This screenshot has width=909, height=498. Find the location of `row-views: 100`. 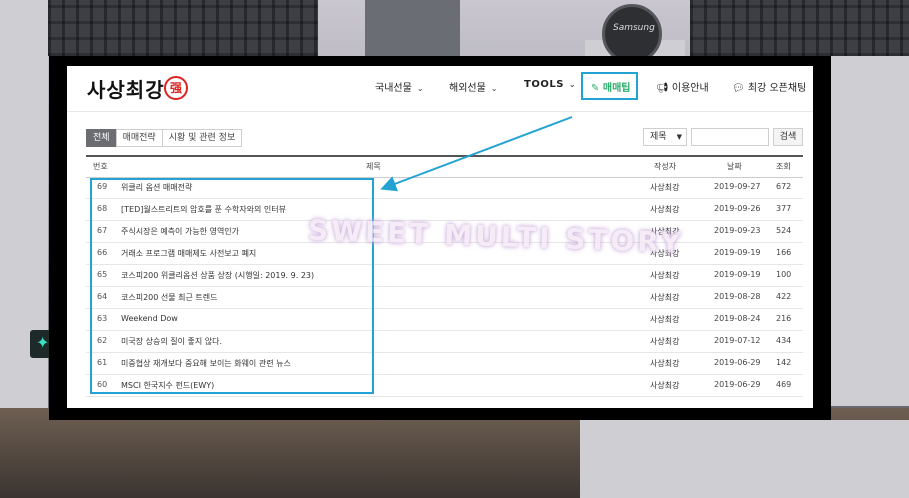

row-views: 100 is located at coordinates (784, 274).